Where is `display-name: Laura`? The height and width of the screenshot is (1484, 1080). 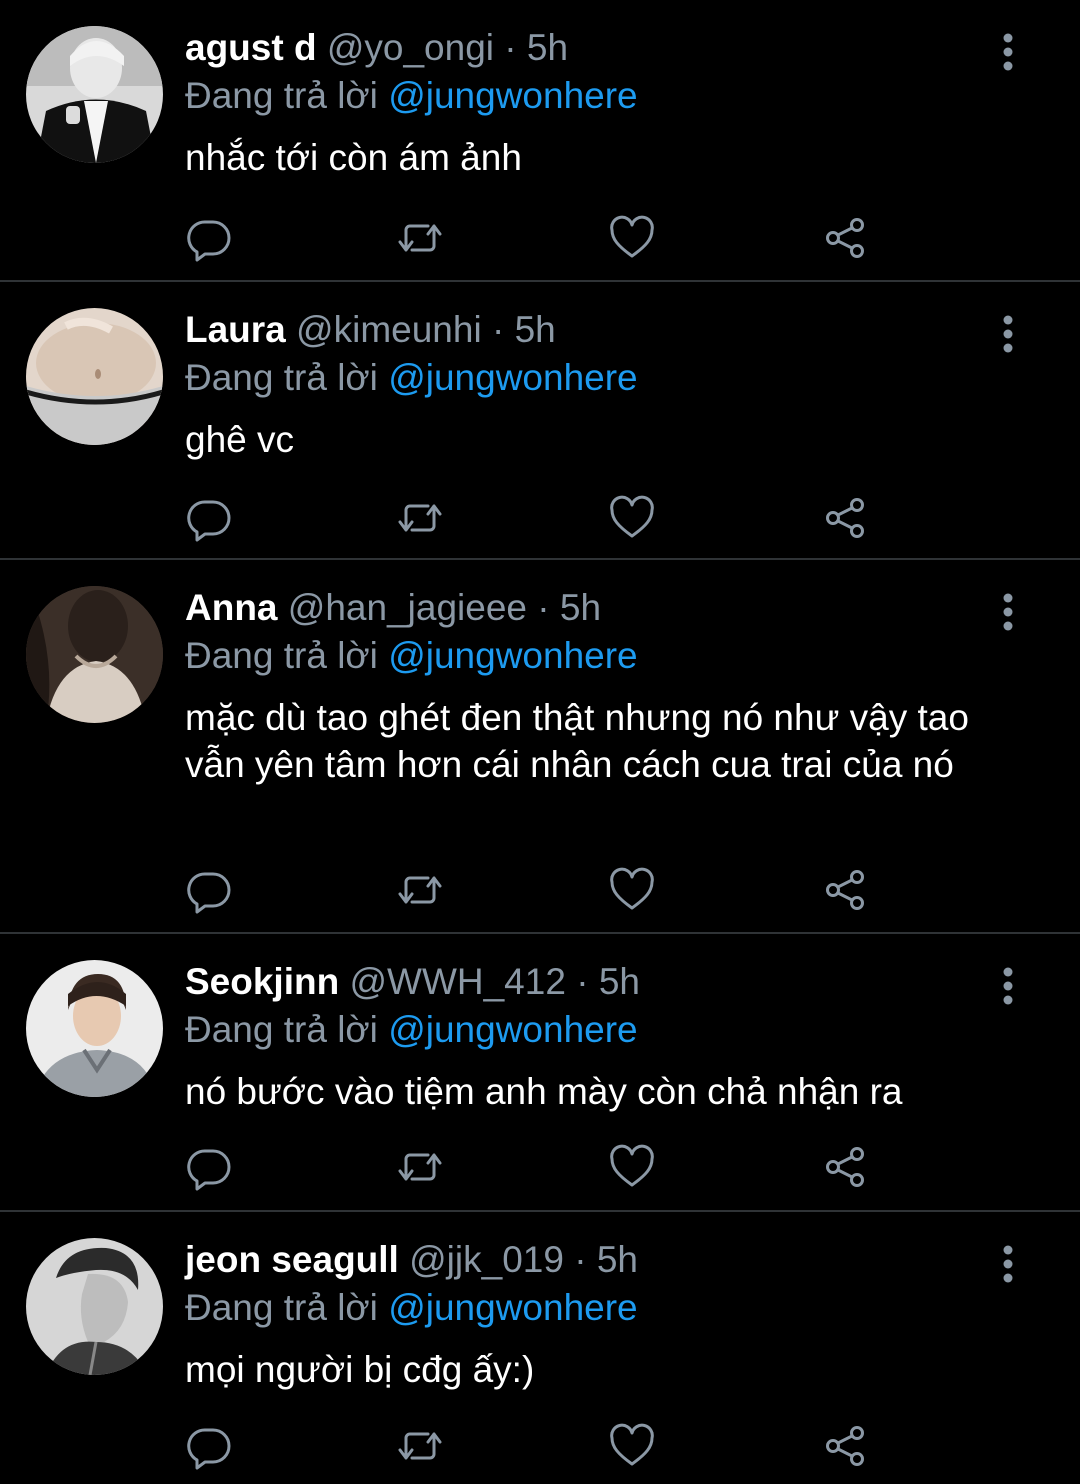
display-name: Laura is located at coordinates (235, 329).